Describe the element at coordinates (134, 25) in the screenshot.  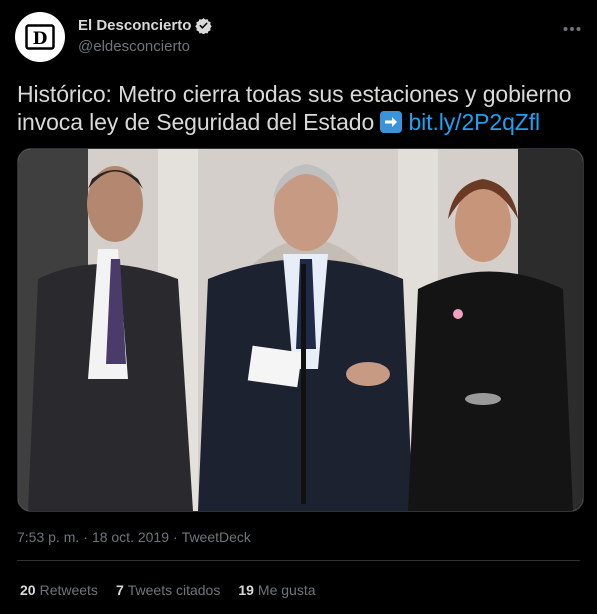
I see `display-name: El Desconcierto` at that location.